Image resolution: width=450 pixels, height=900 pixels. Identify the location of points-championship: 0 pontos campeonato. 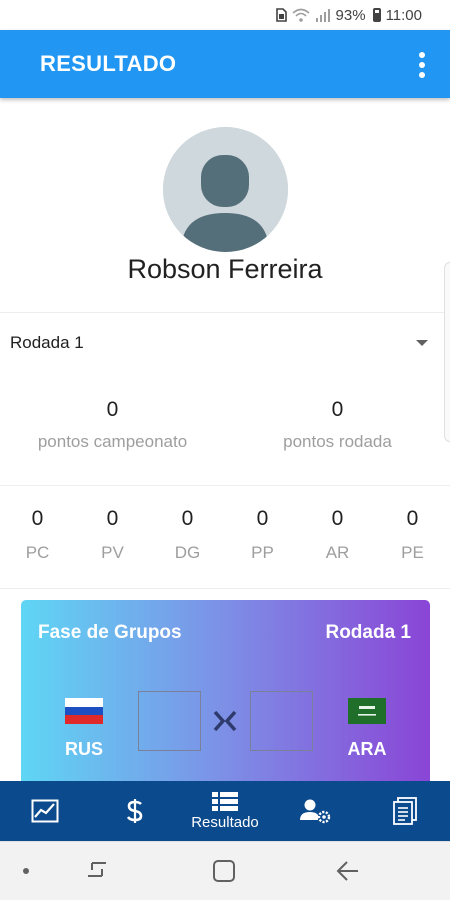
(112, 425).